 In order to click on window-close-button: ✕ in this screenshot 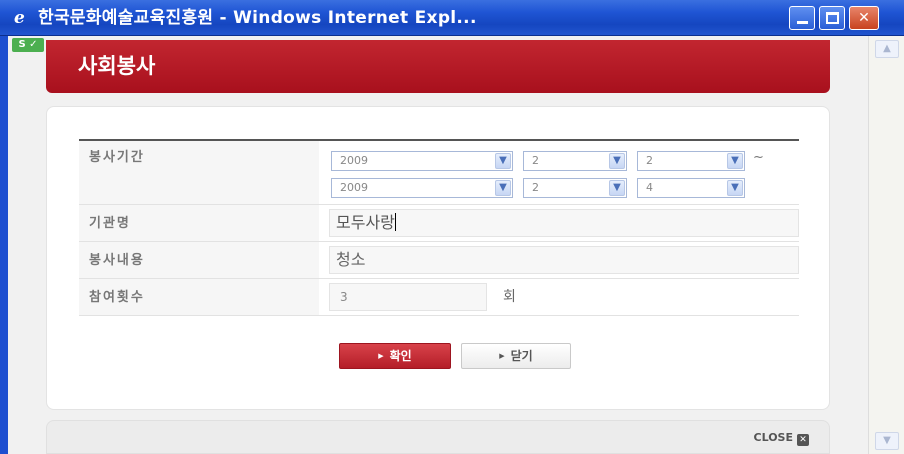, I will do `click(864, 18)`.